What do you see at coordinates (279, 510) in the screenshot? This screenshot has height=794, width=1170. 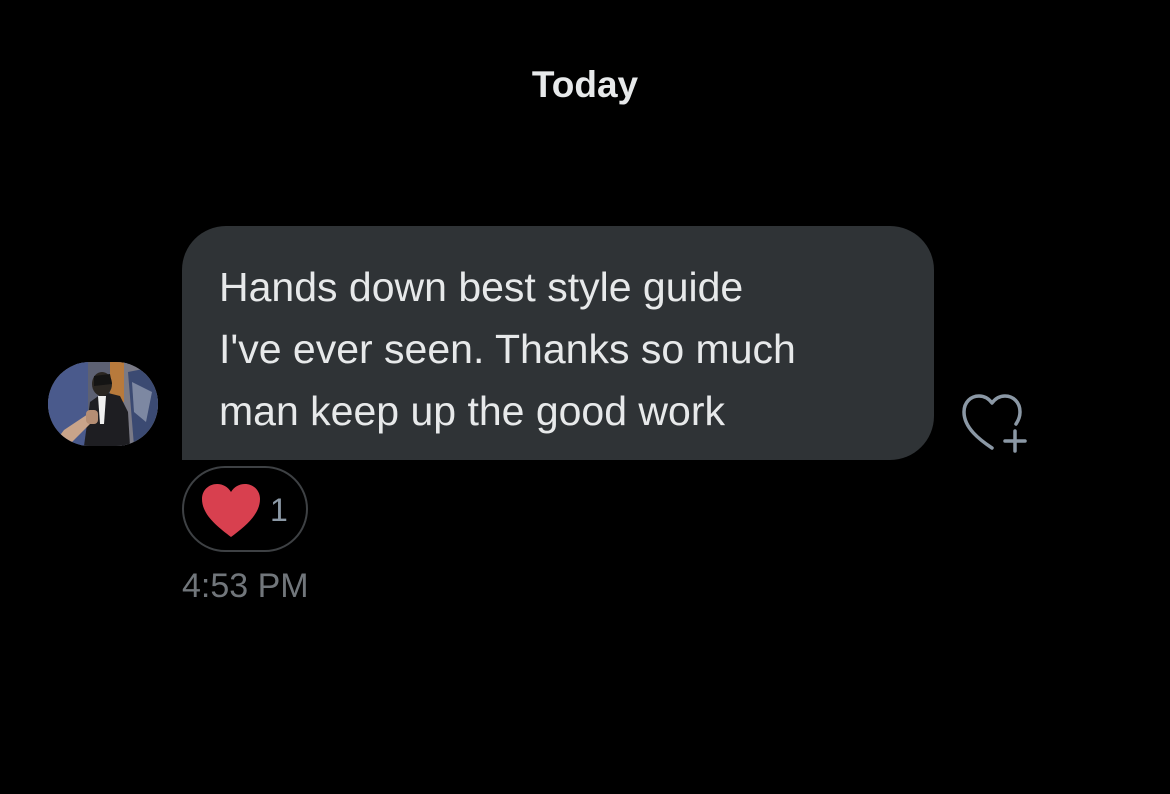 I see `reaction-count: 1` at bounding box center [279, 510].